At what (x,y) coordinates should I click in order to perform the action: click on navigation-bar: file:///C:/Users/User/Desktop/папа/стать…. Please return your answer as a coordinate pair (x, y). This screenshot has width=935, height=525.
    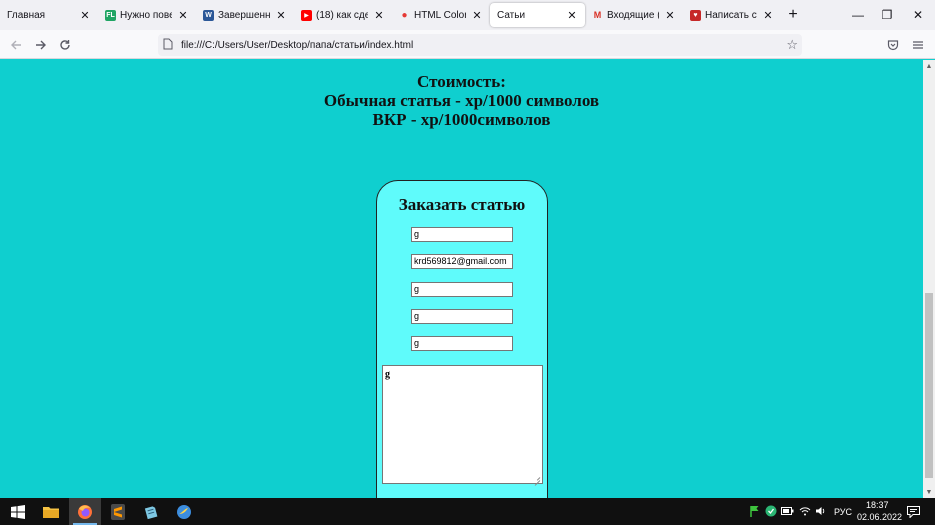
    Looking at the image, I should click on (467, 44).